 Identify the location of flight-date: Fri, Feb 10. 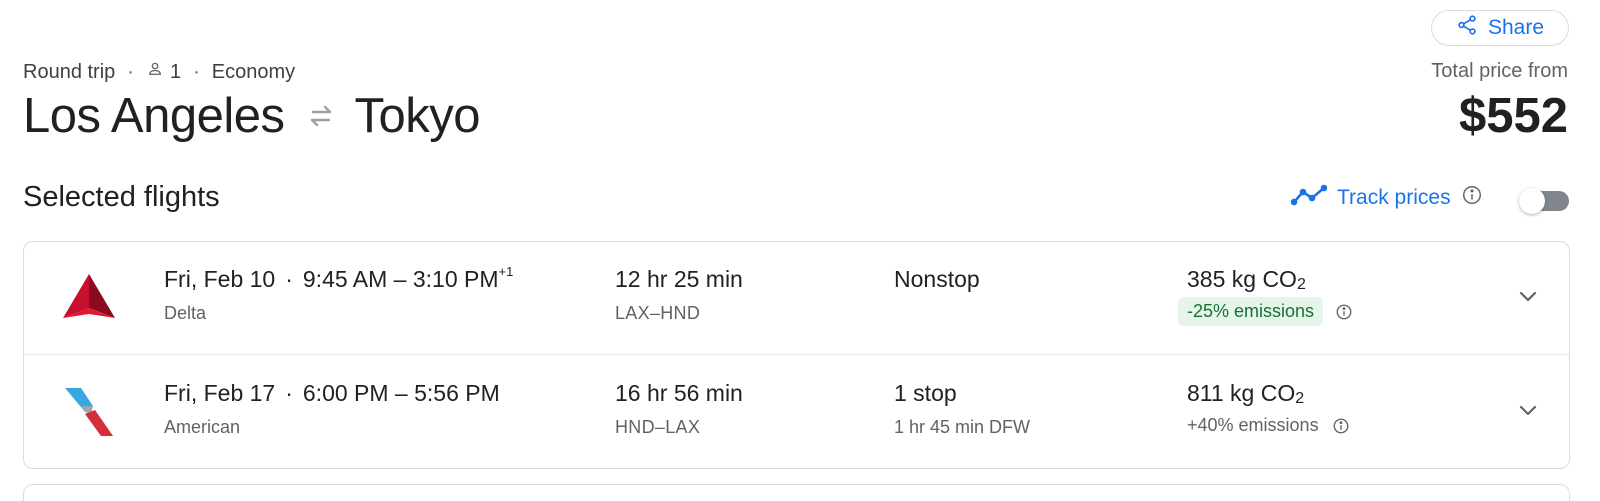
(220, 279).